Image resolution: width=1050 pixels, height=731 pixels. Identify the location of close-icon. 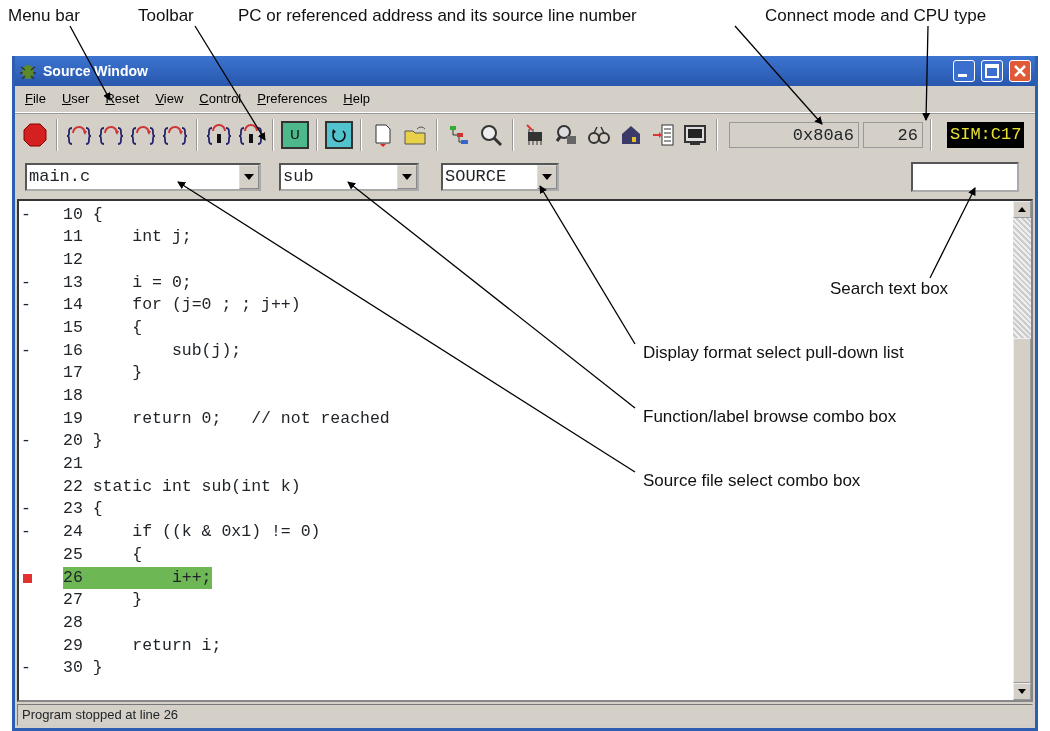
(1020, 71).